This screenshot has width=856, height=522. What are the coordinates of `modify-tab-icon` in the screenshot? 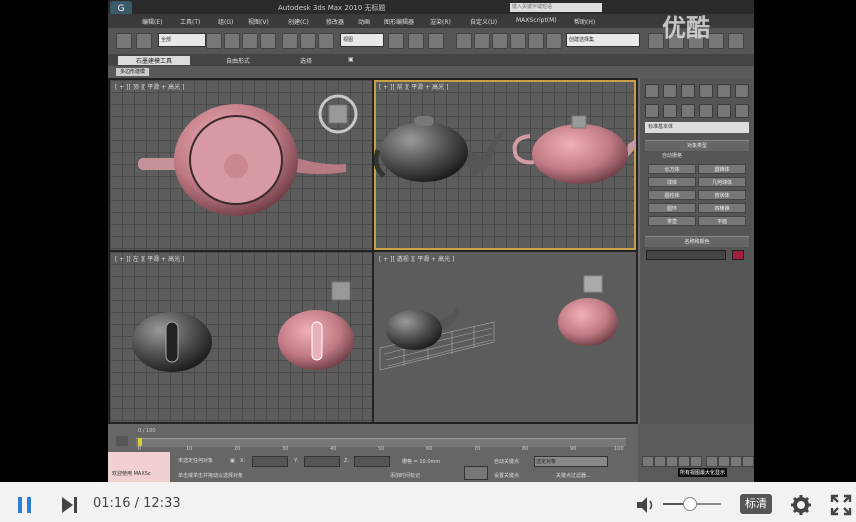 It's located at (670, 91).